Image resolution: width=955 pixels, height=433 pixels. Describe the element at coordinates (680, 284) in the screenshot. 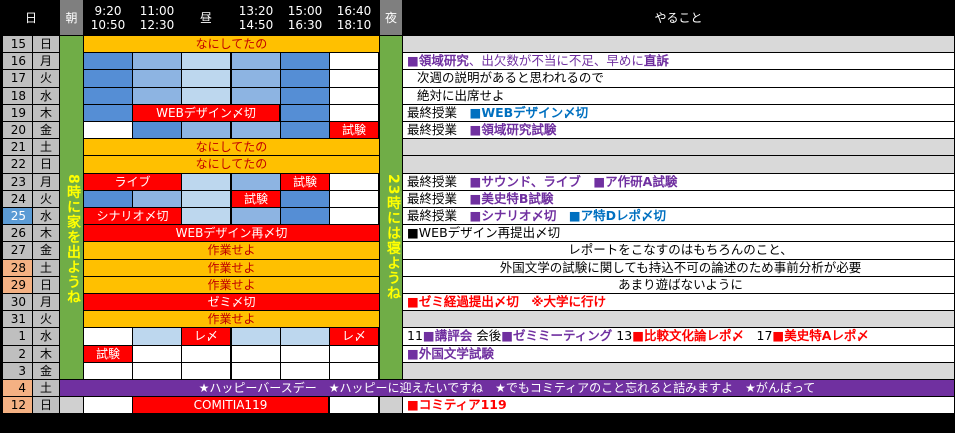

I see `note-text: あまり遊ばないように` at that location.